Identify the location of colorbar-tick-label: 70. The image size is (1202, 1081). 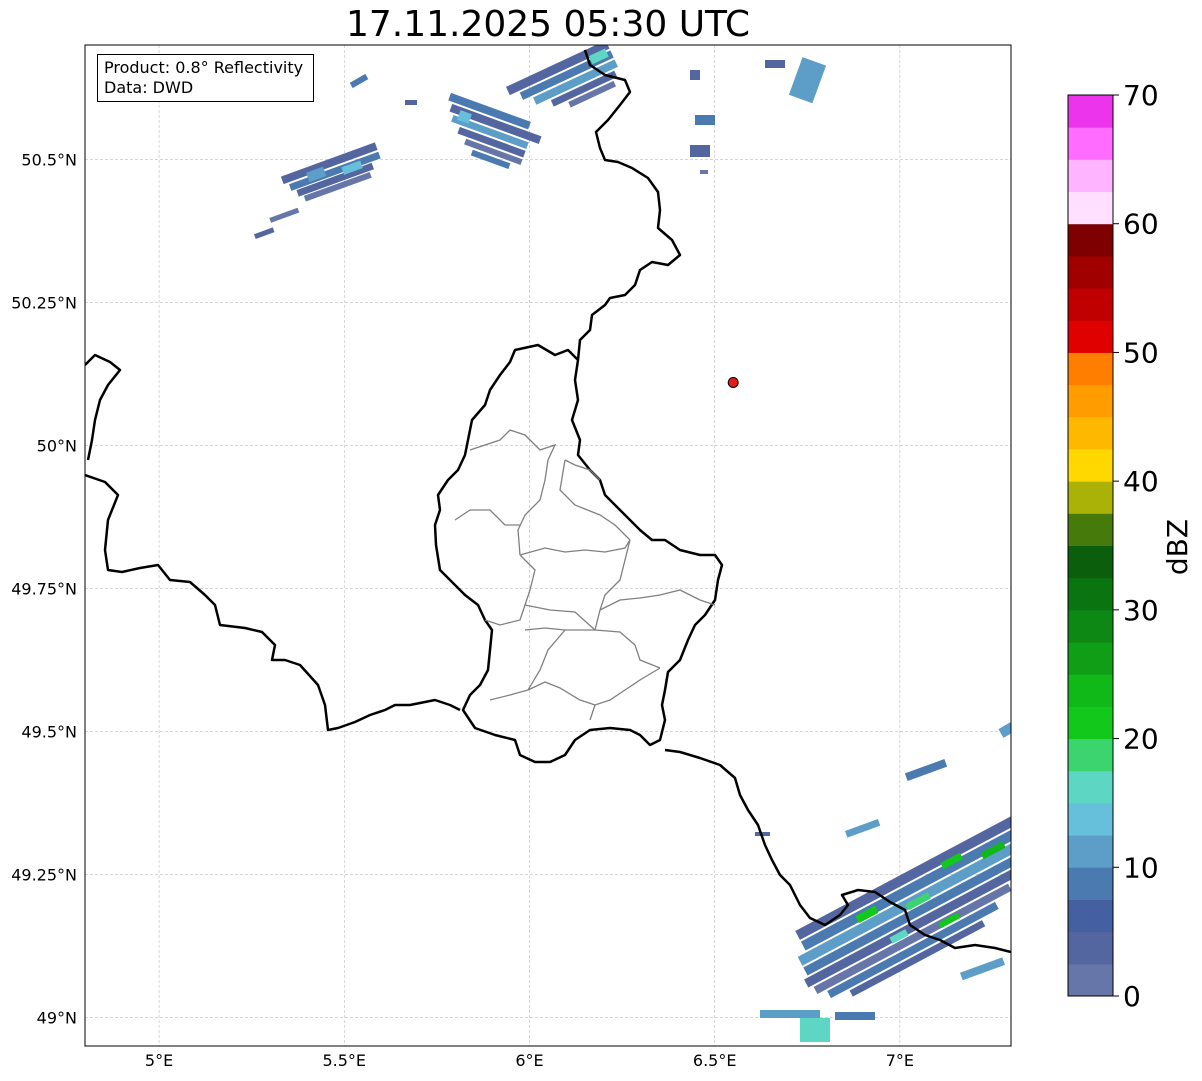
(1141, 95).